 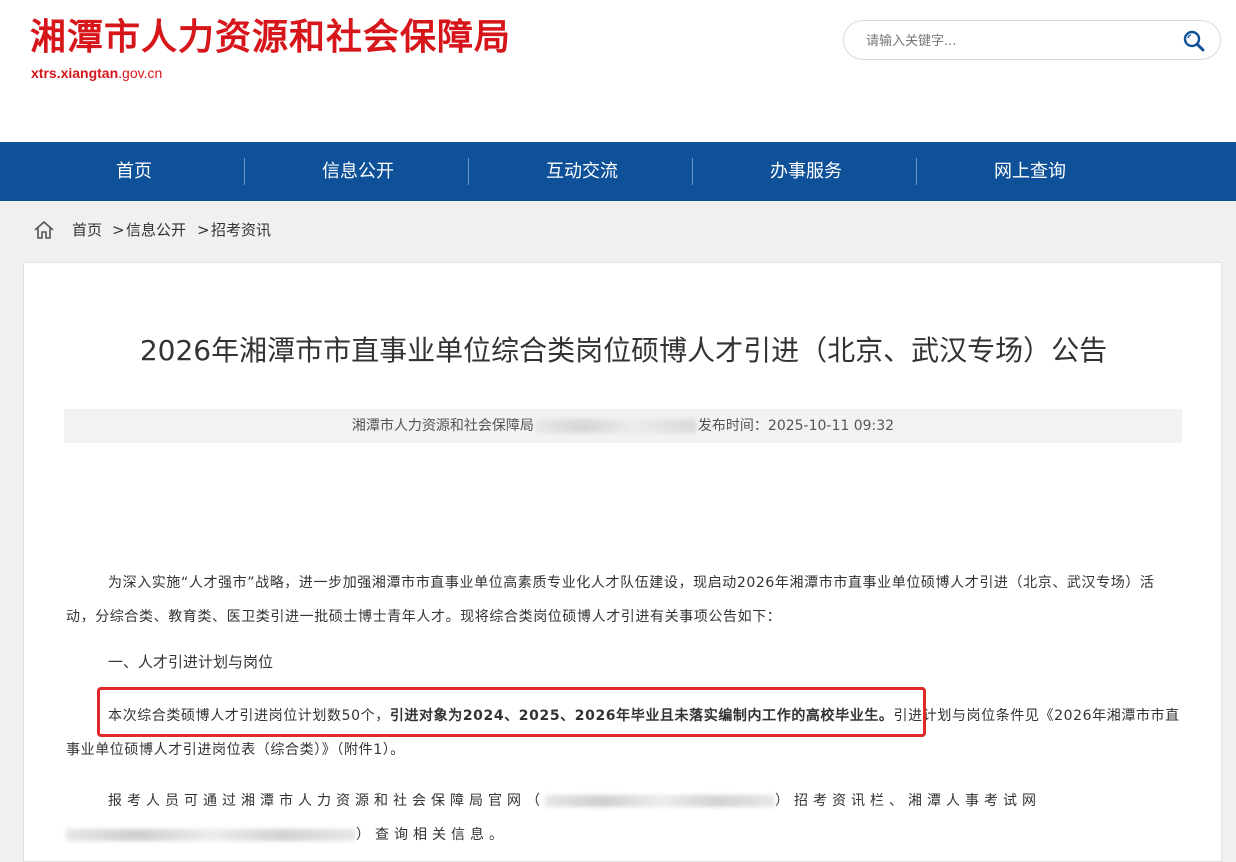 What do you see at coordinates (156, 230) in the screenshot?
I see `breadcrumb-info-public: 信息公开` at bounding box center [156, 230].